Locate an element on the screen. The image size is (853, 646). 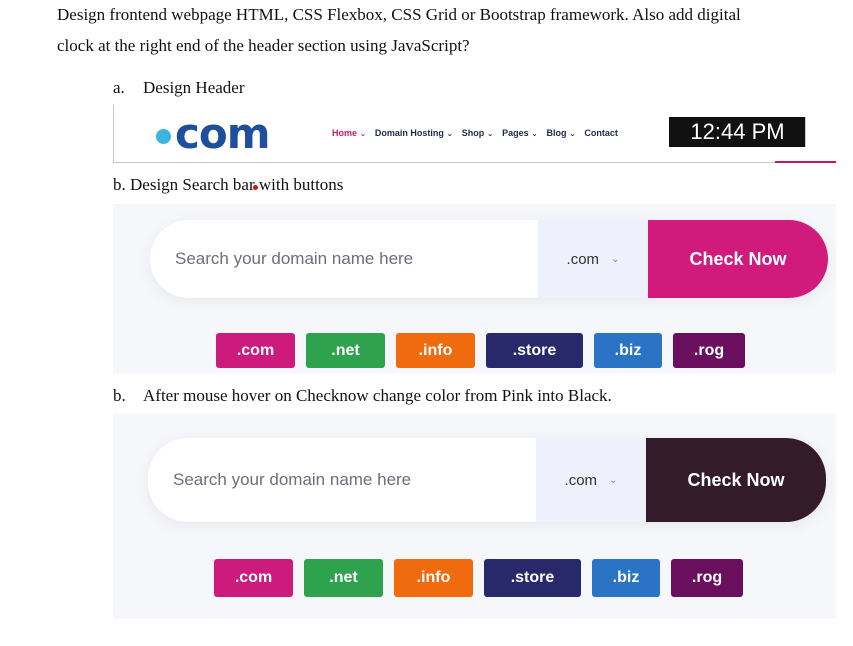
nav-item-label: Shop is located at coordinates (473, 133).